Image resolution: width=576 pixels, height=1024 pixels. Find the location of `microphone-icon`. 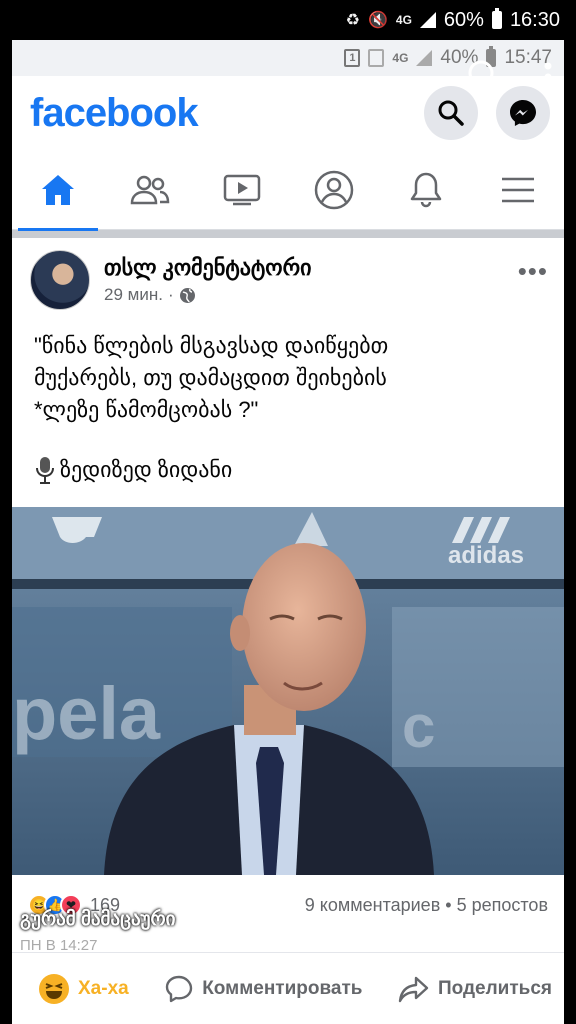

microphone-icon is located at coordinates (45, 470).